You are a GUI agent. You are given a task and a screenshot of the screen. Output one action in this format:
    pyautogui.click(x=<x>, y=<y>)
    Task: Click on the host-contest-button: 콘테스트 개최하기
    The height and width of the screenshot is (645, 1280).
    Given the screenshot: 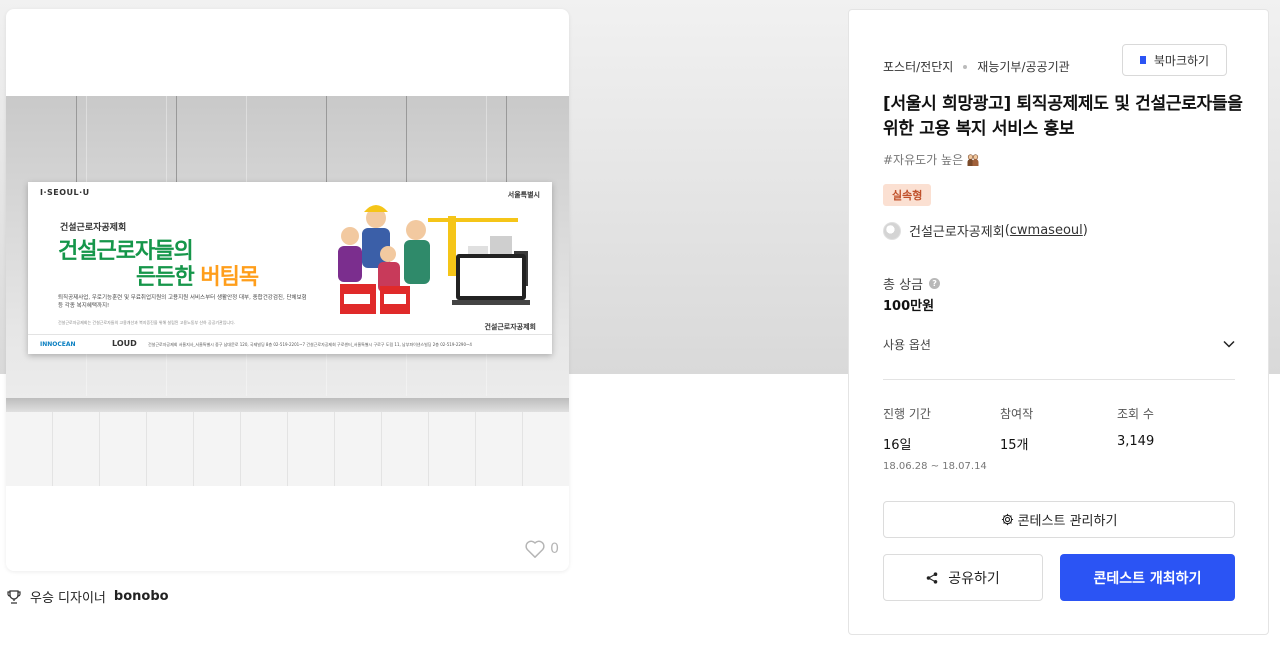 What is the action you would take?
    pyautogui.click(x=1147, y=577)
    